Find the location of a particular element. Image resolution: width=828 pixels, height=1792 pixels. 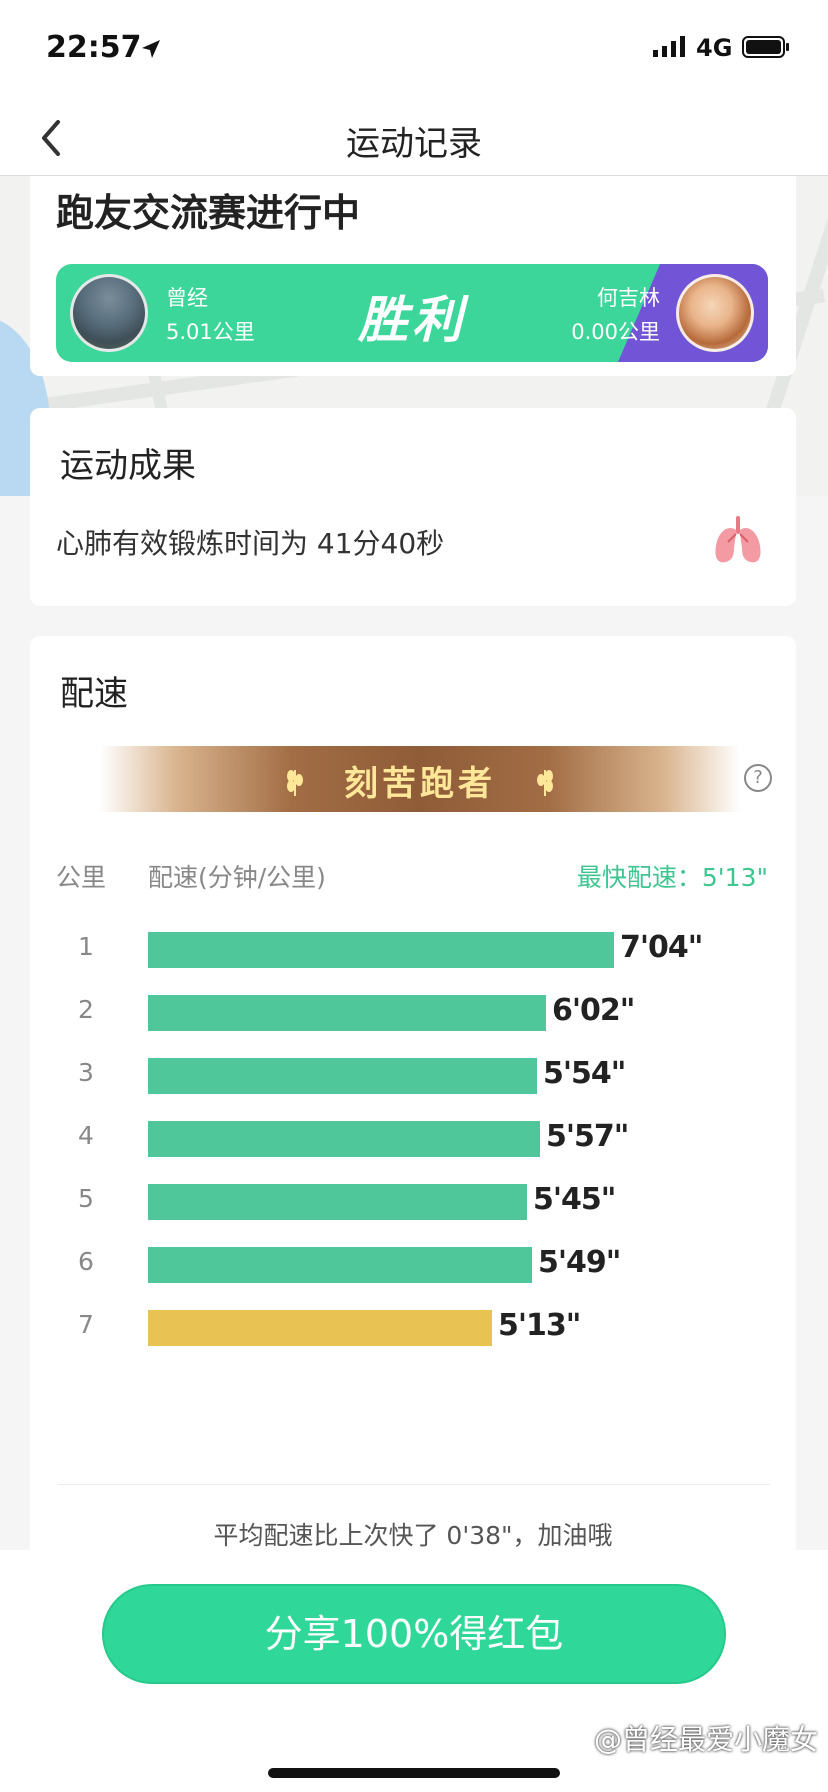

battery-icon is located at coordinates (765, 47).